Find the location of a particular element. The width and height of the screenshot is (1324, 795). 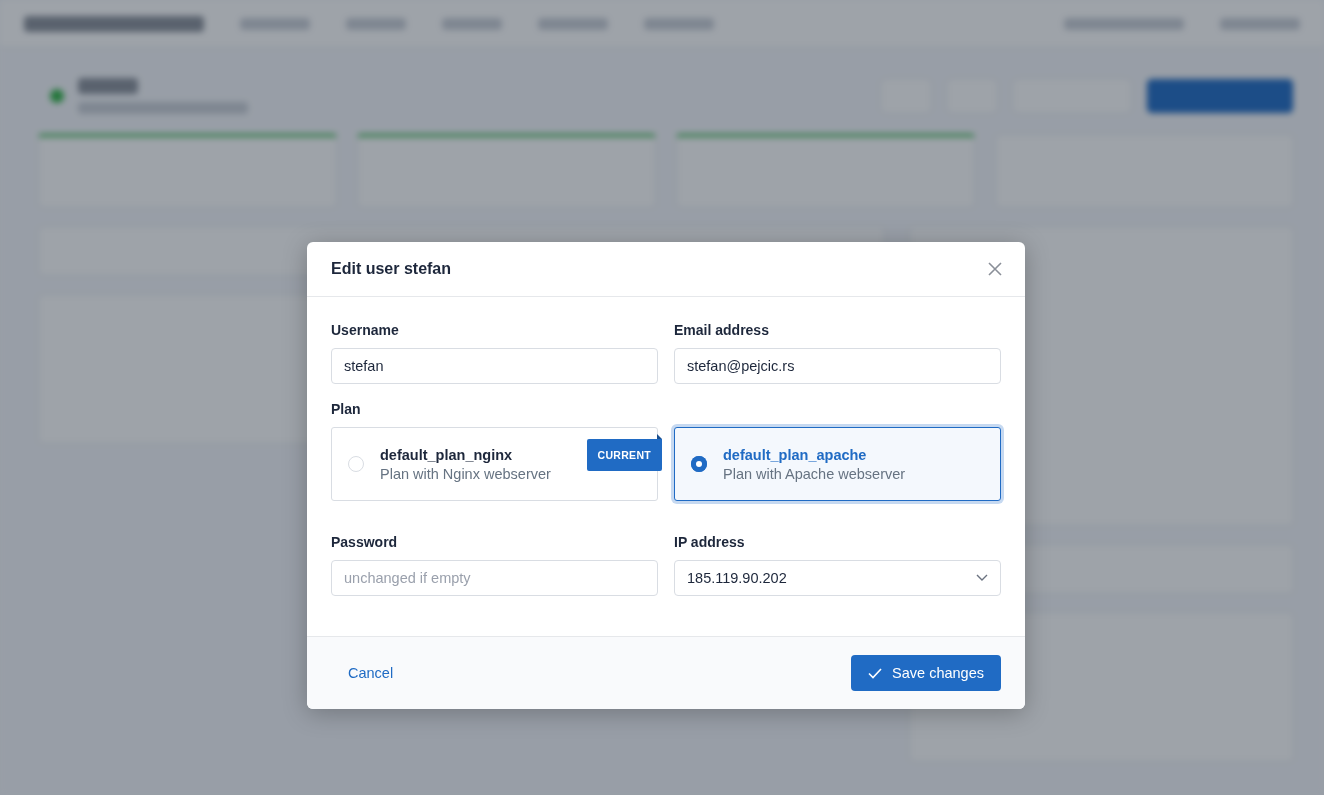

input-field: unchanged if empty is located at coordinates (494, 578).